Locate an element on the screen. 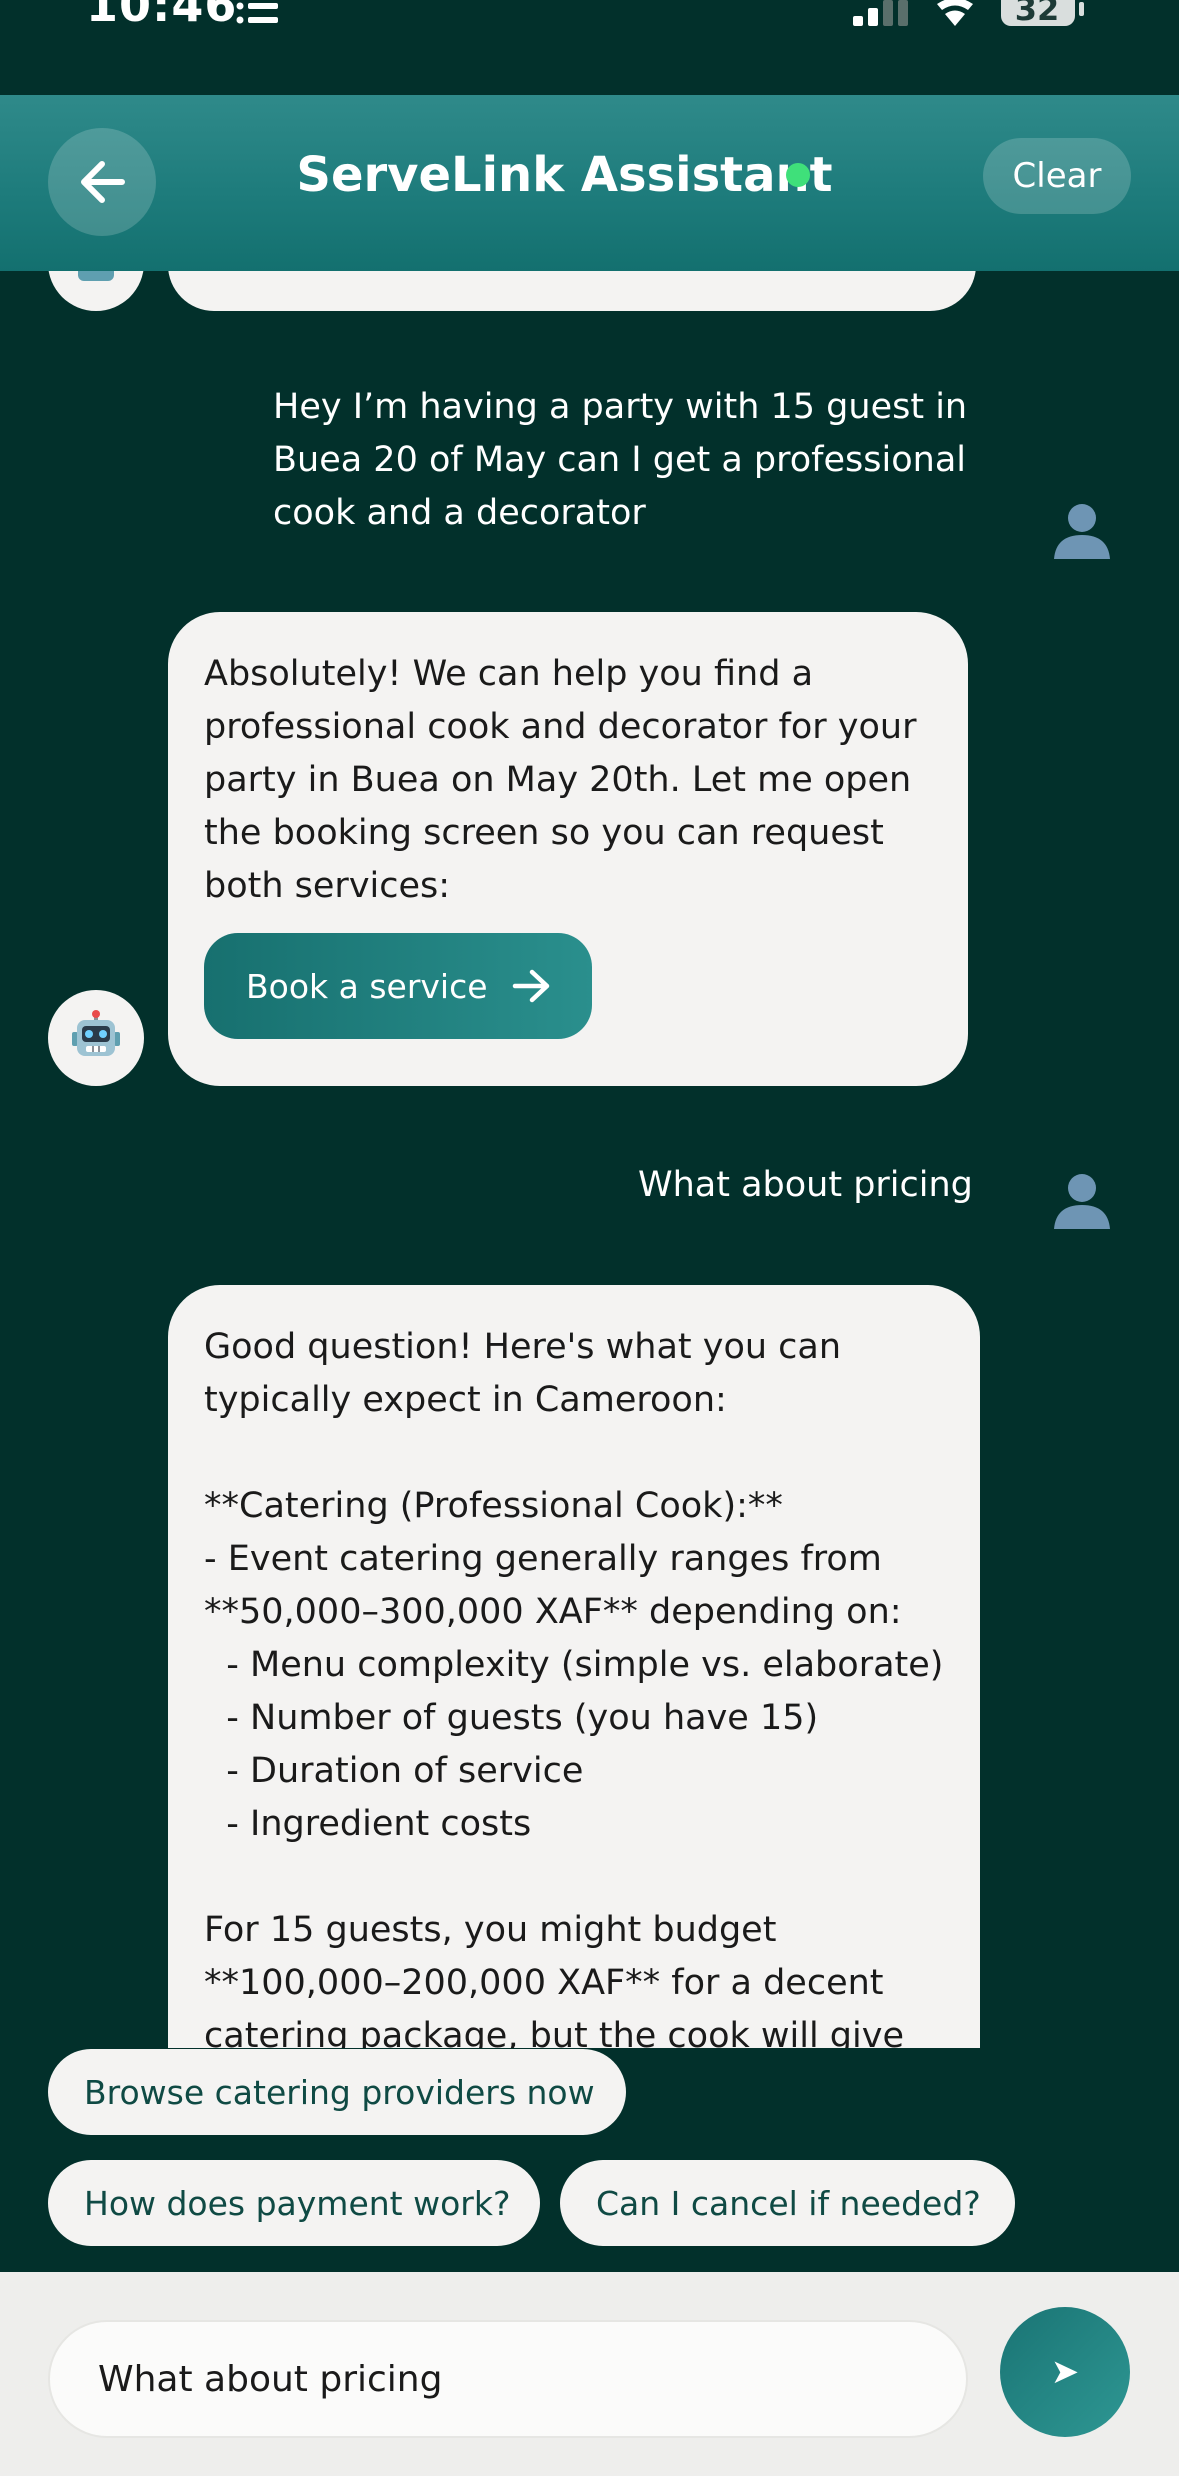  book-service-label: Book a service is located at coordinates (367, 986).